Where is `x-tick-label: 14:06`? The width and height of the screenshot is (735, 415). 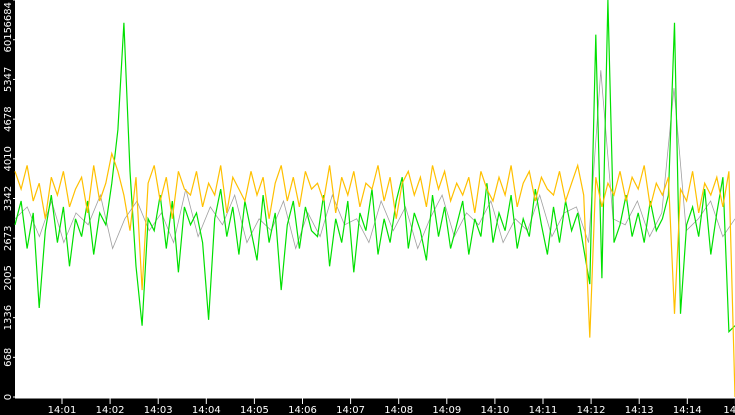
x-tick-label: 14:06 is located at coordinates (302, 410).